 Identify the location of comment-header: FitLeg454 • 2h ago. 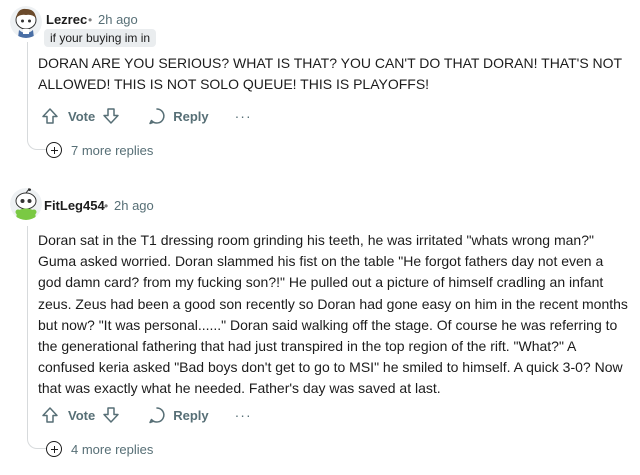
(320, 202).